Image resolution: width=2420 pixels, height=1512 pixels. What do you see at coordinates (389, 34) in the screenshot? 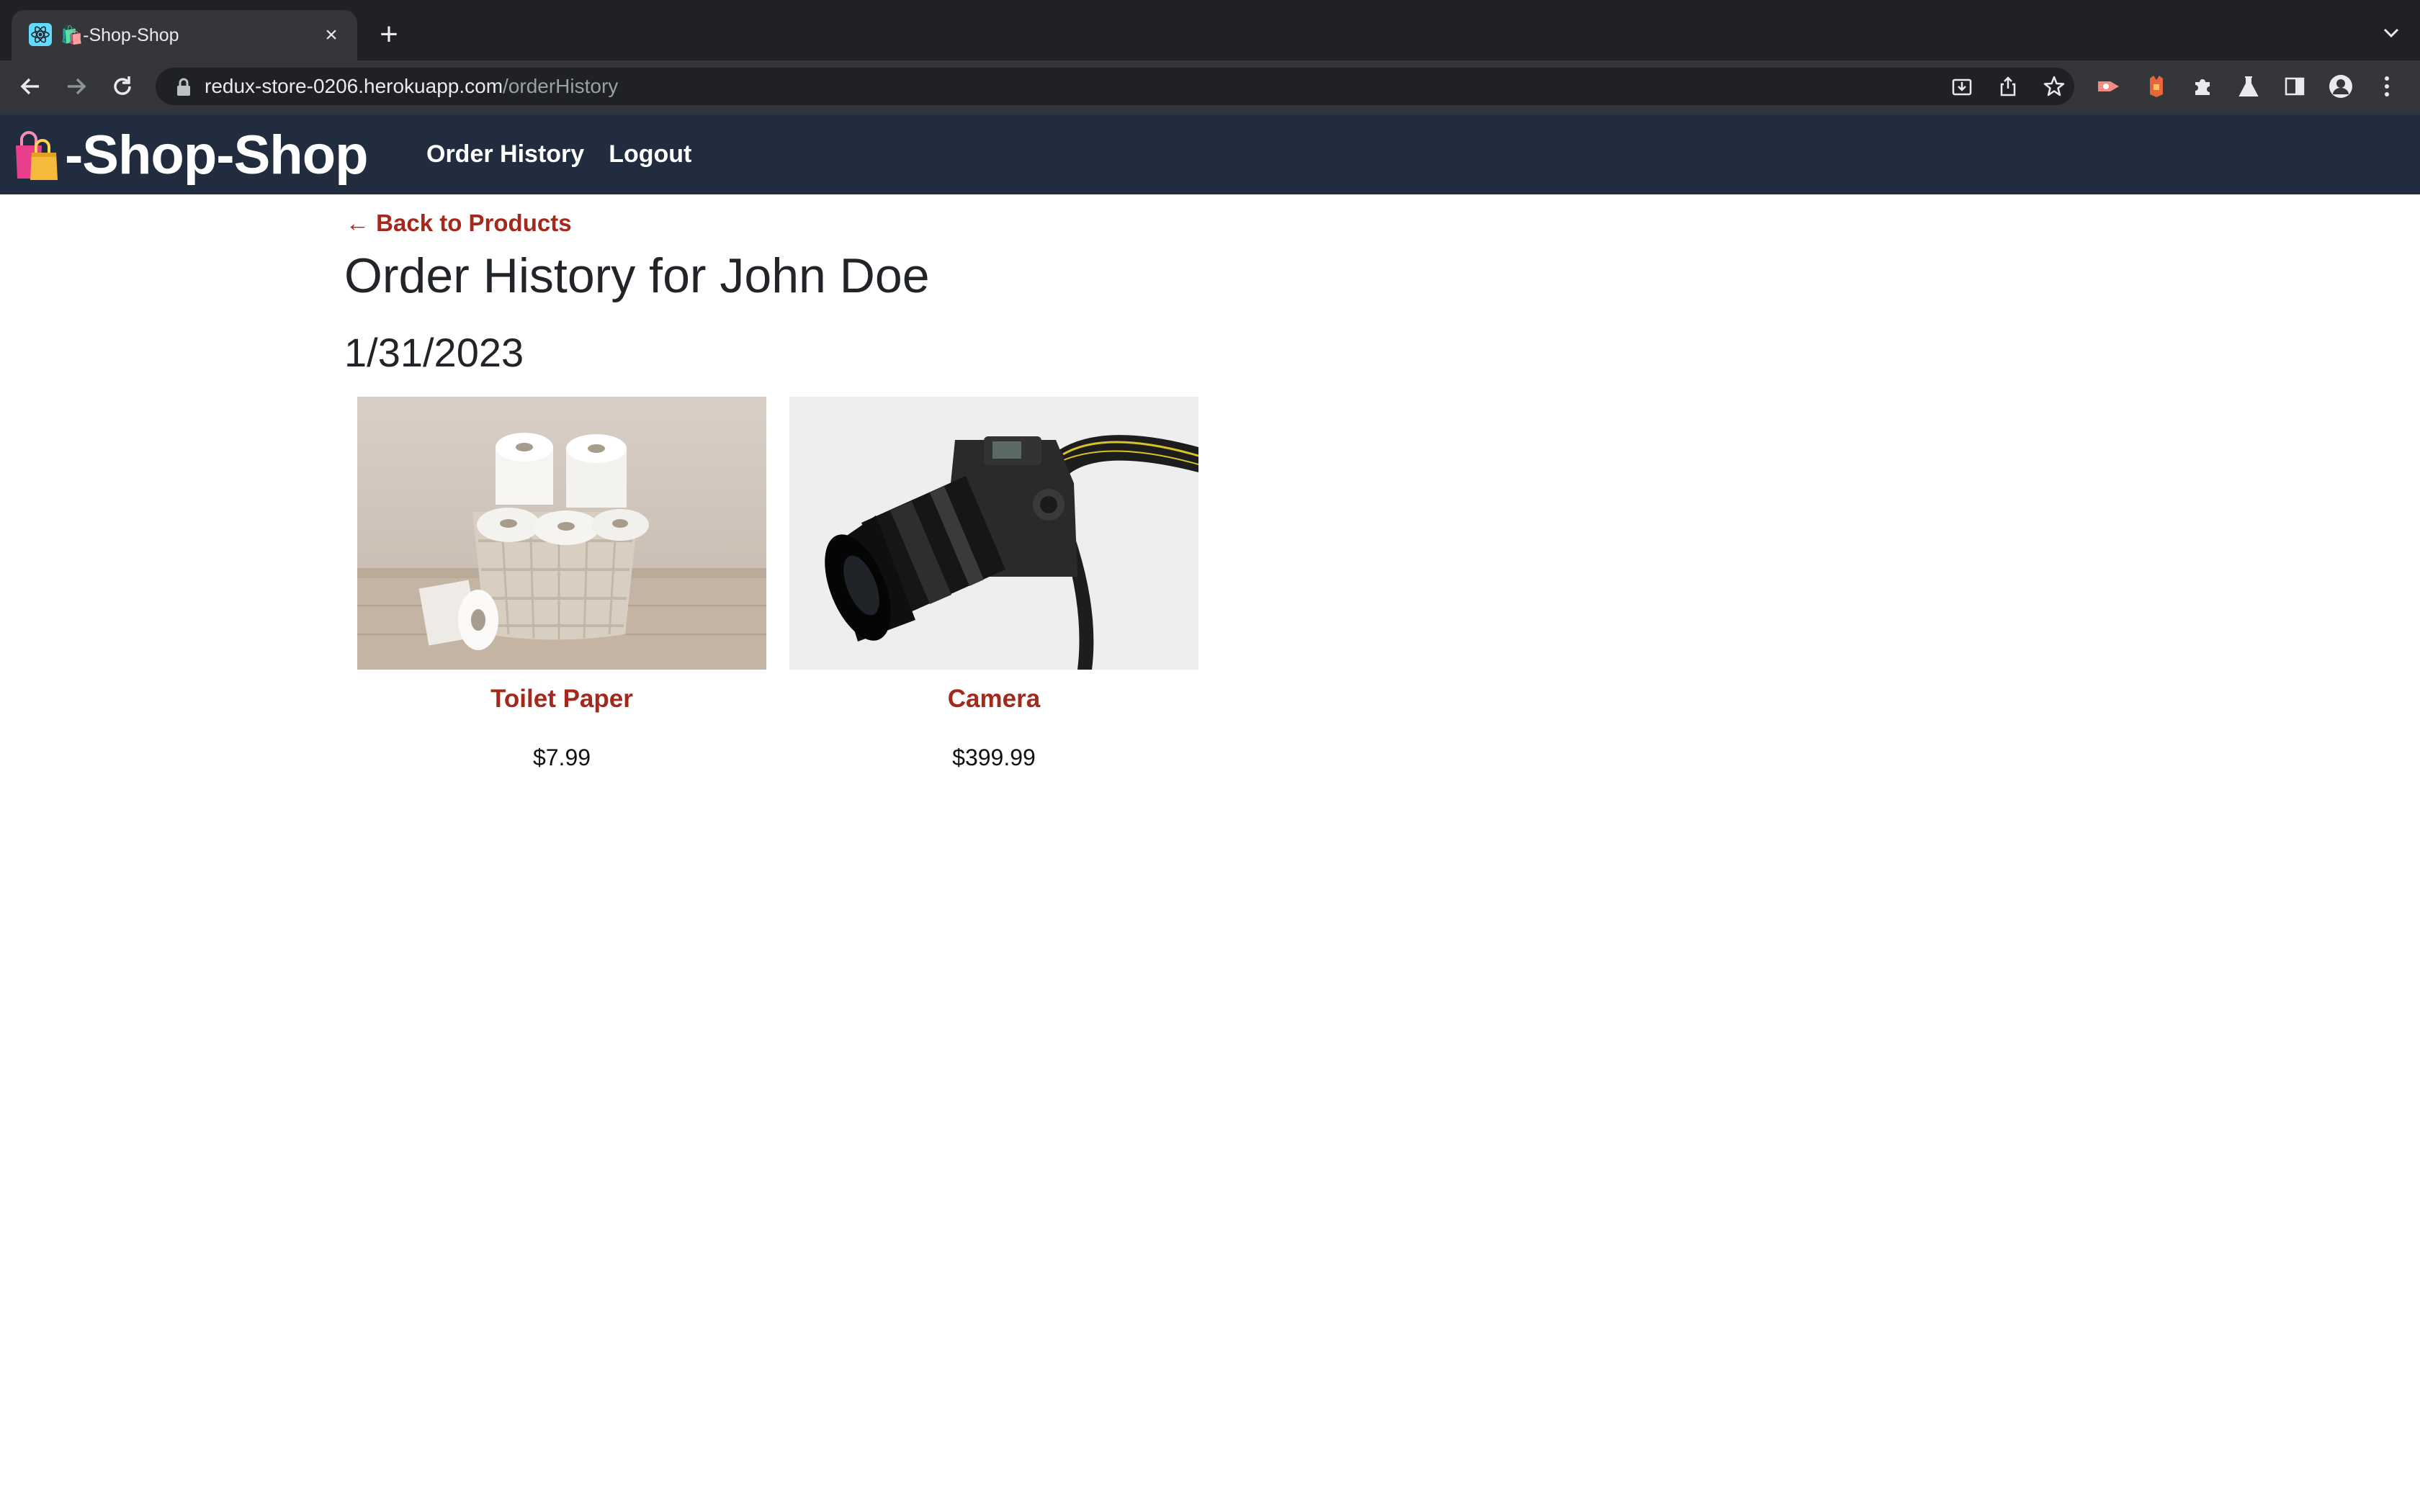
I see `new-tab-button: +` at bounding box center [389, 34].